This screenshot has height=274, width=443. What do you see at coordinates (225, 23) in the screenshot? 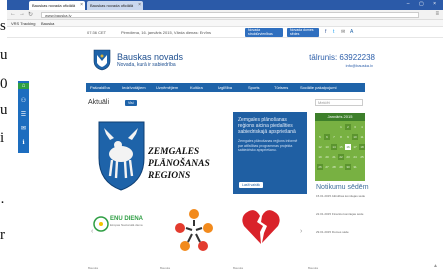
I see `bookmarks-bar: VRS Tracking Bauska` at bounding box center [225, 23].